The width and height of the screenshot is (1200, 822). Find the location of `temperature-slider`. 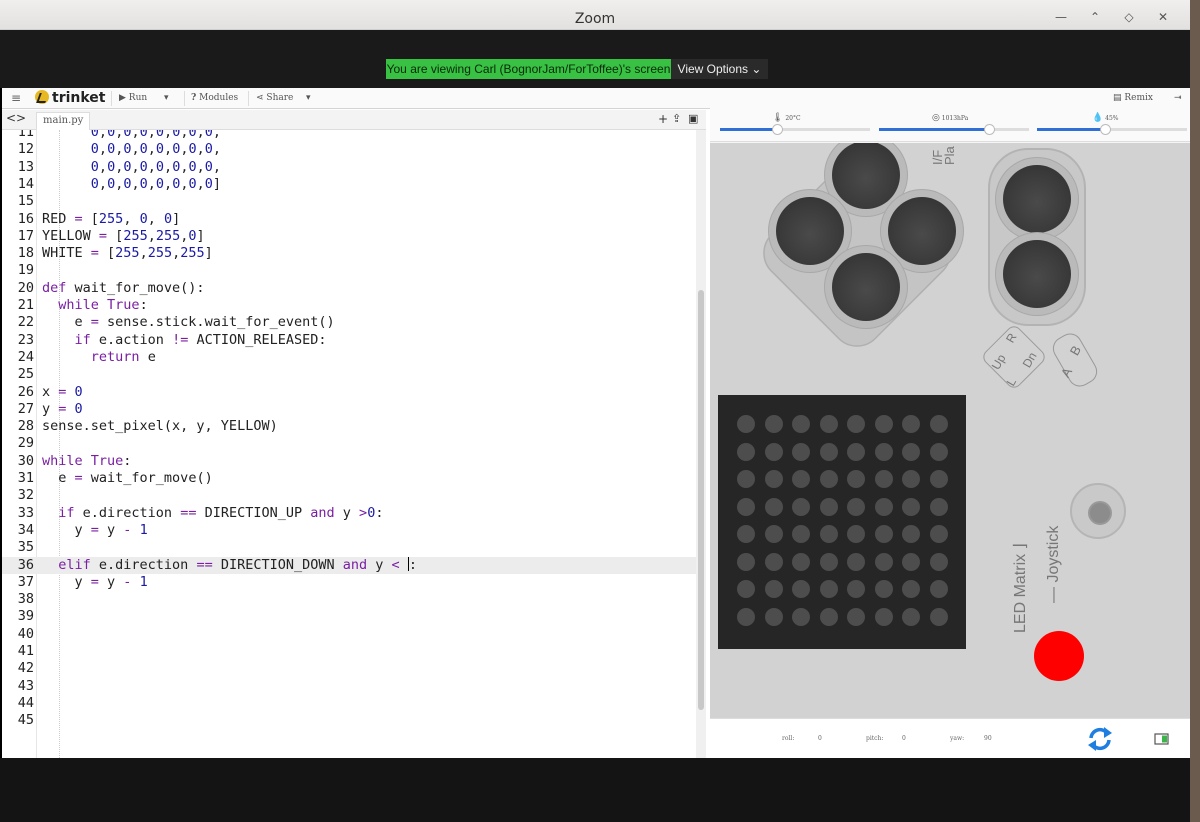

temperature-slider is located at coordinates (795, 129).